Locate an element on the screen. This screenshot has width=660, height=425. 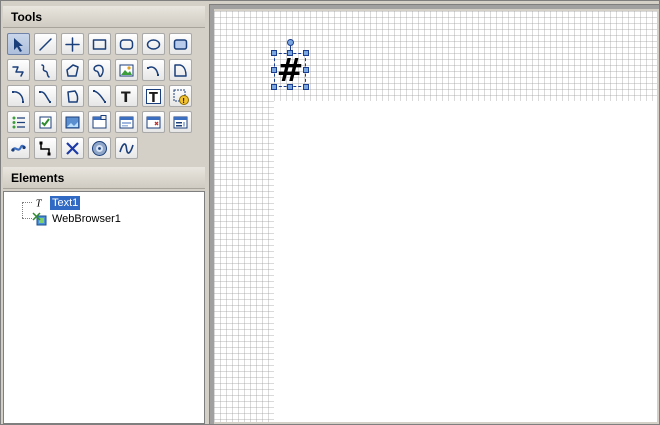
form-icon is located at coordinates (153, 122).